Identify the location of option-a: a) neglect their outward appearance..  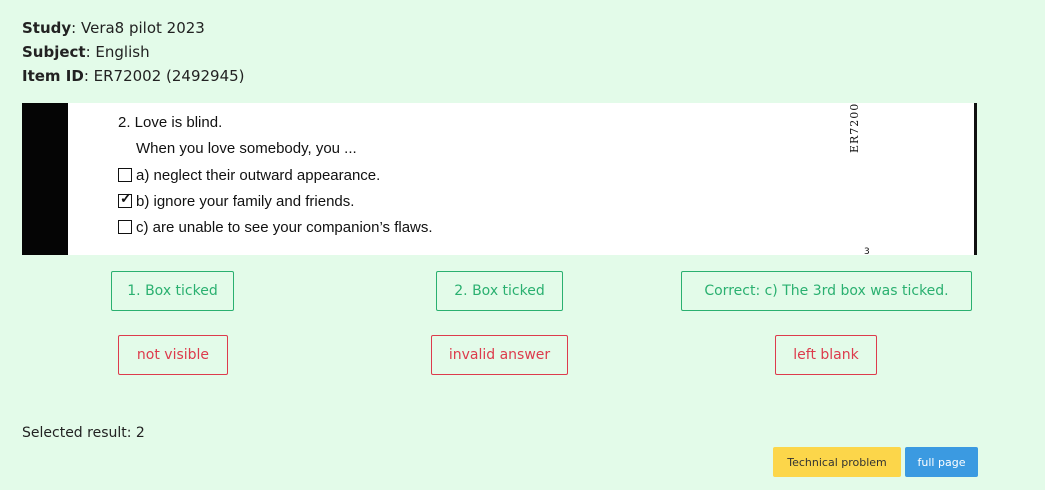
(249, 175).